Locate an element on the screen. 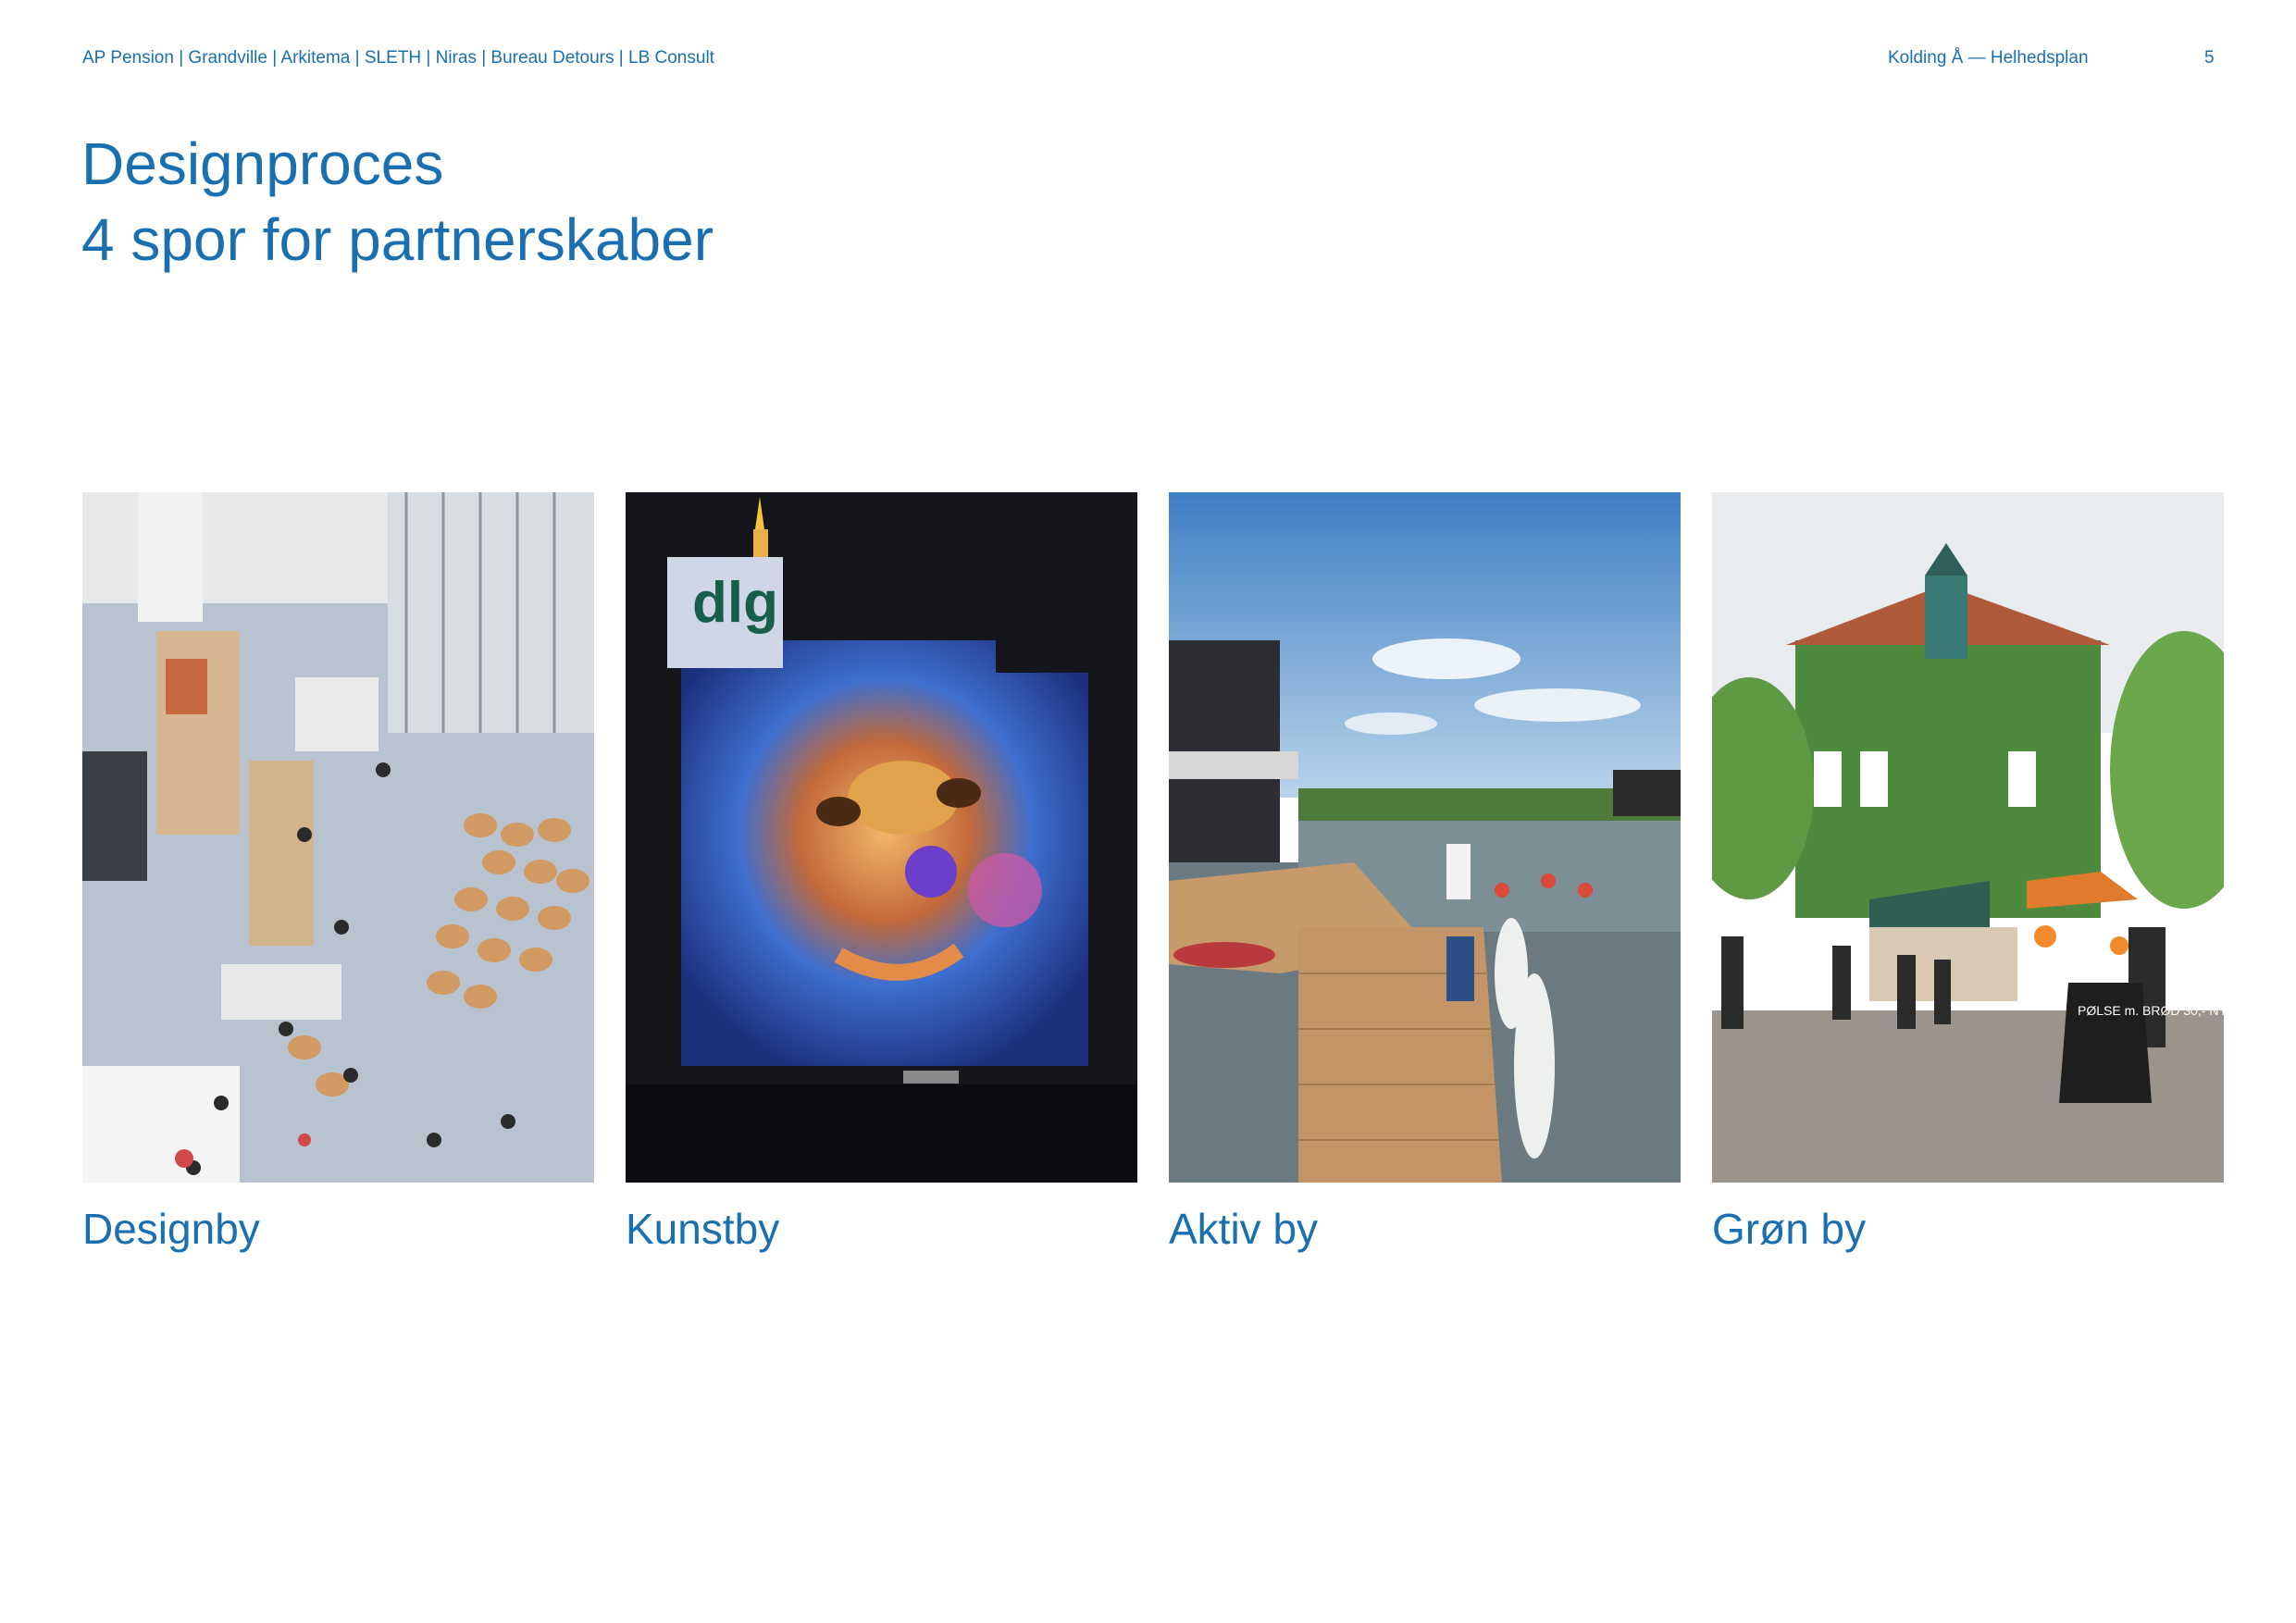  page-number: 5 is located at coordinates (2210, 58).